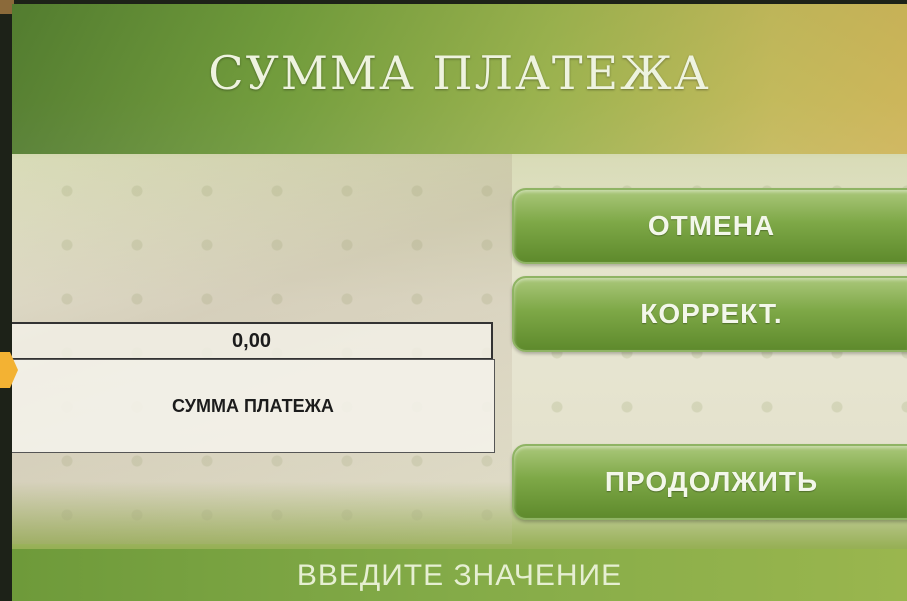 This screenshot has width=907, height=601. I want to click on continue-button: ПРОДОЛЖИТЬ, so click(709, 482).